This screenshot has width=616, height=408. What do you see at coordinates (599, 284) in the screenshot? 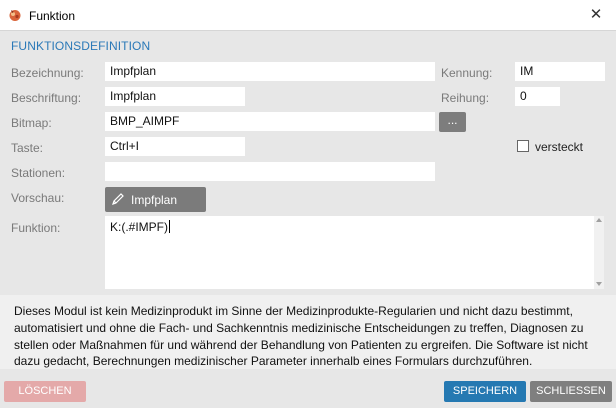
I see `scroll-down-arrow-icon` at bounding box center [599, 284].